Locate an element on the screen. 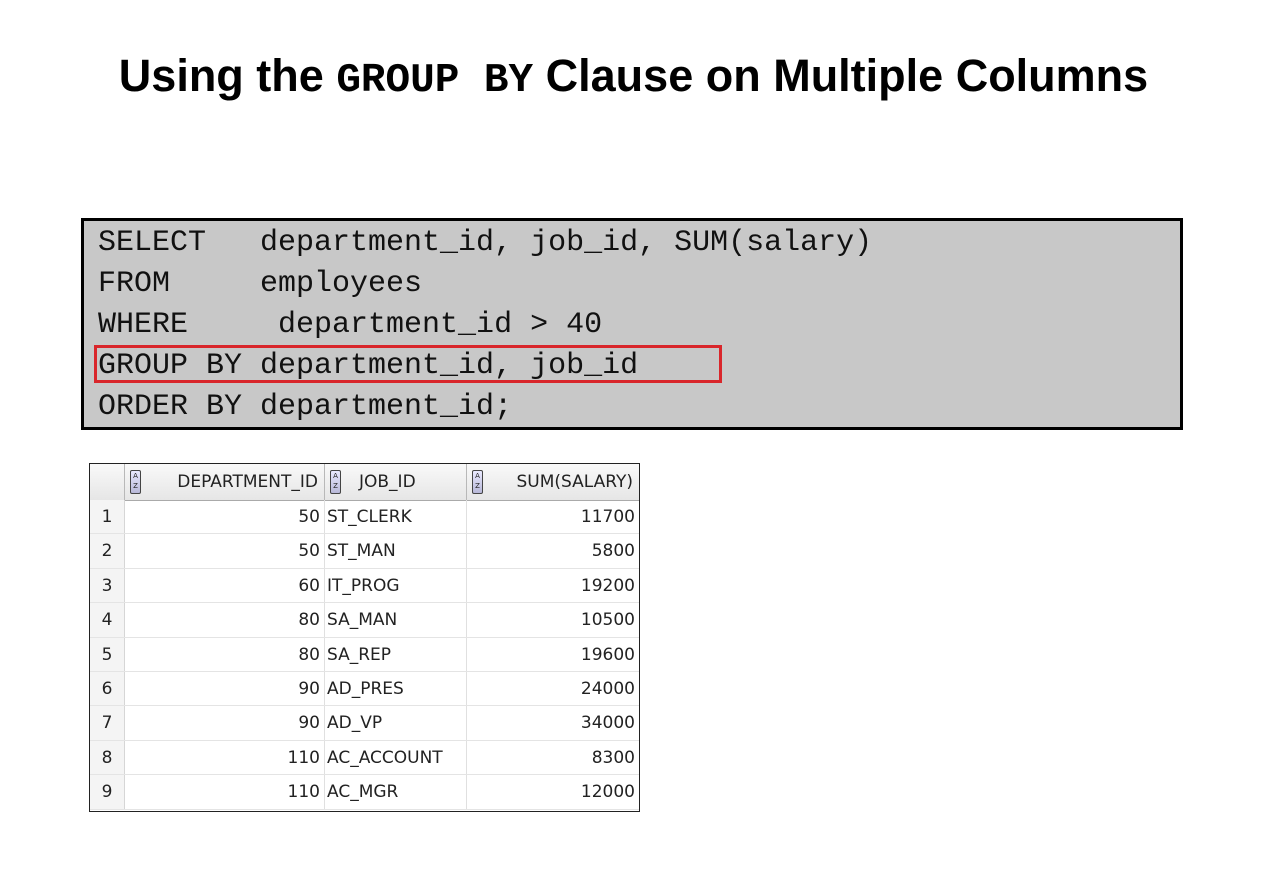 Image resolution: width=1267 pixels, height=890 pixels. title-keyword: GROUP BY is located at coordinates (435, 81).